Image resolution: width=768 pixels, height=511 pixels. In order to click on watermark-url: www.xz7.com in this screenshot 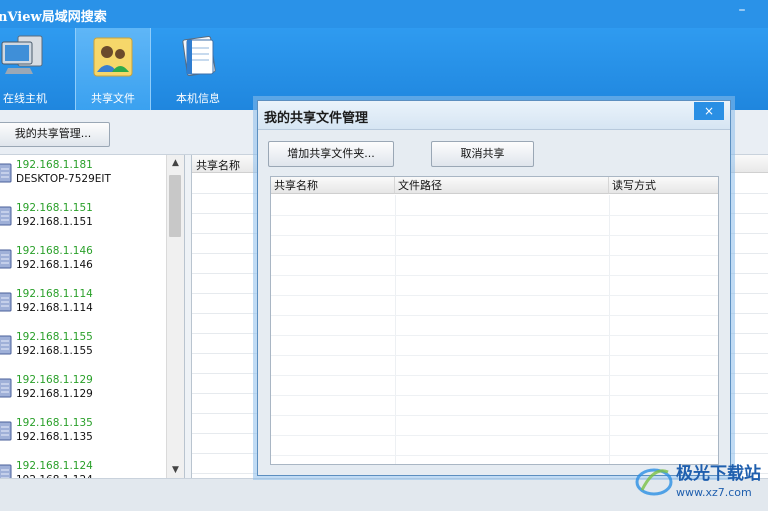, I will do `click(714, 492)`.